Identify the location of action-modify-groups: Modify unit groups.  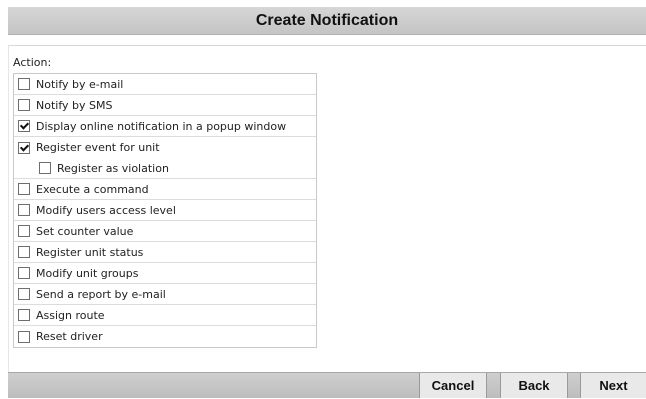
(165, 273).